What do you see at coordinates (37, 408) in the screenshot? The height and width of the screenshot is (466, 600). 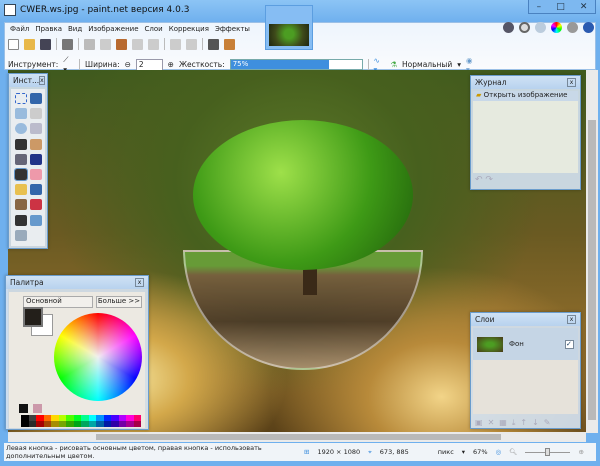 I see `palette-icon` at bounding box center [37, 408].